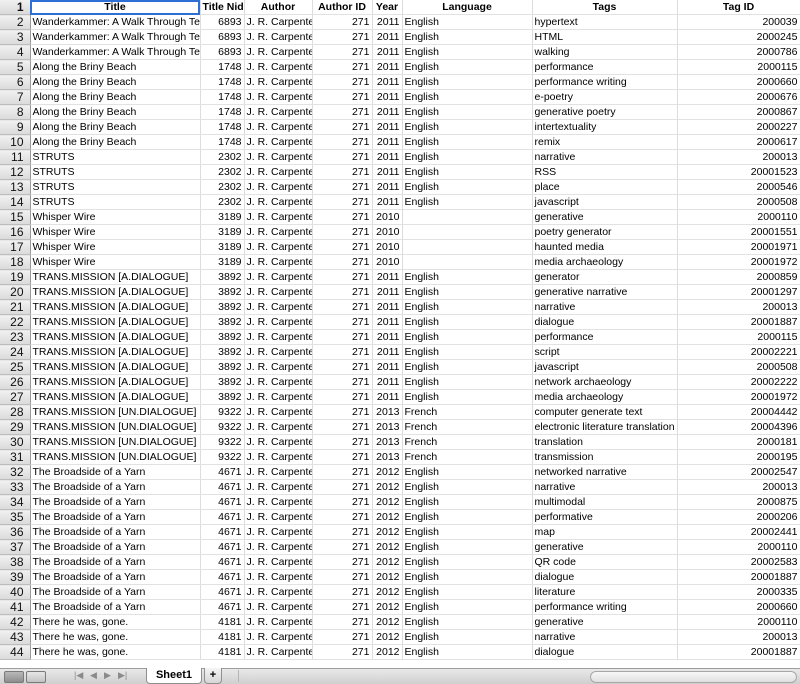 This screenshot has height=684, width=800. I want to click on cell-tag: javascript, so click(605, 367).